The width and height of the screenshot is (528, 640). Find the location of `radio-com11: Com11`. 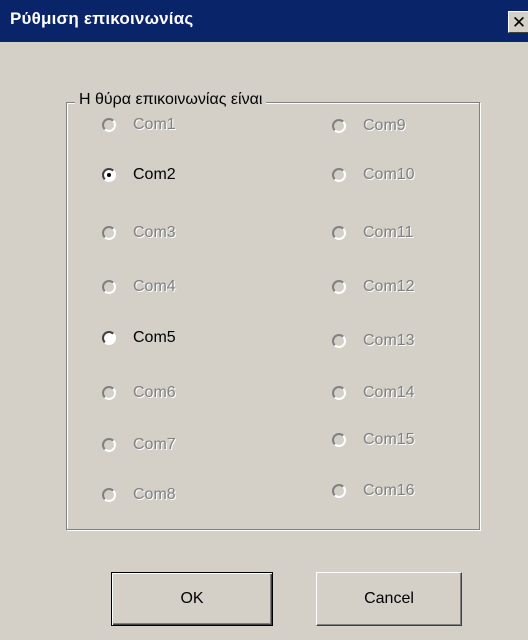

radio-com11: Com11 is located at coordinates (372, 233).